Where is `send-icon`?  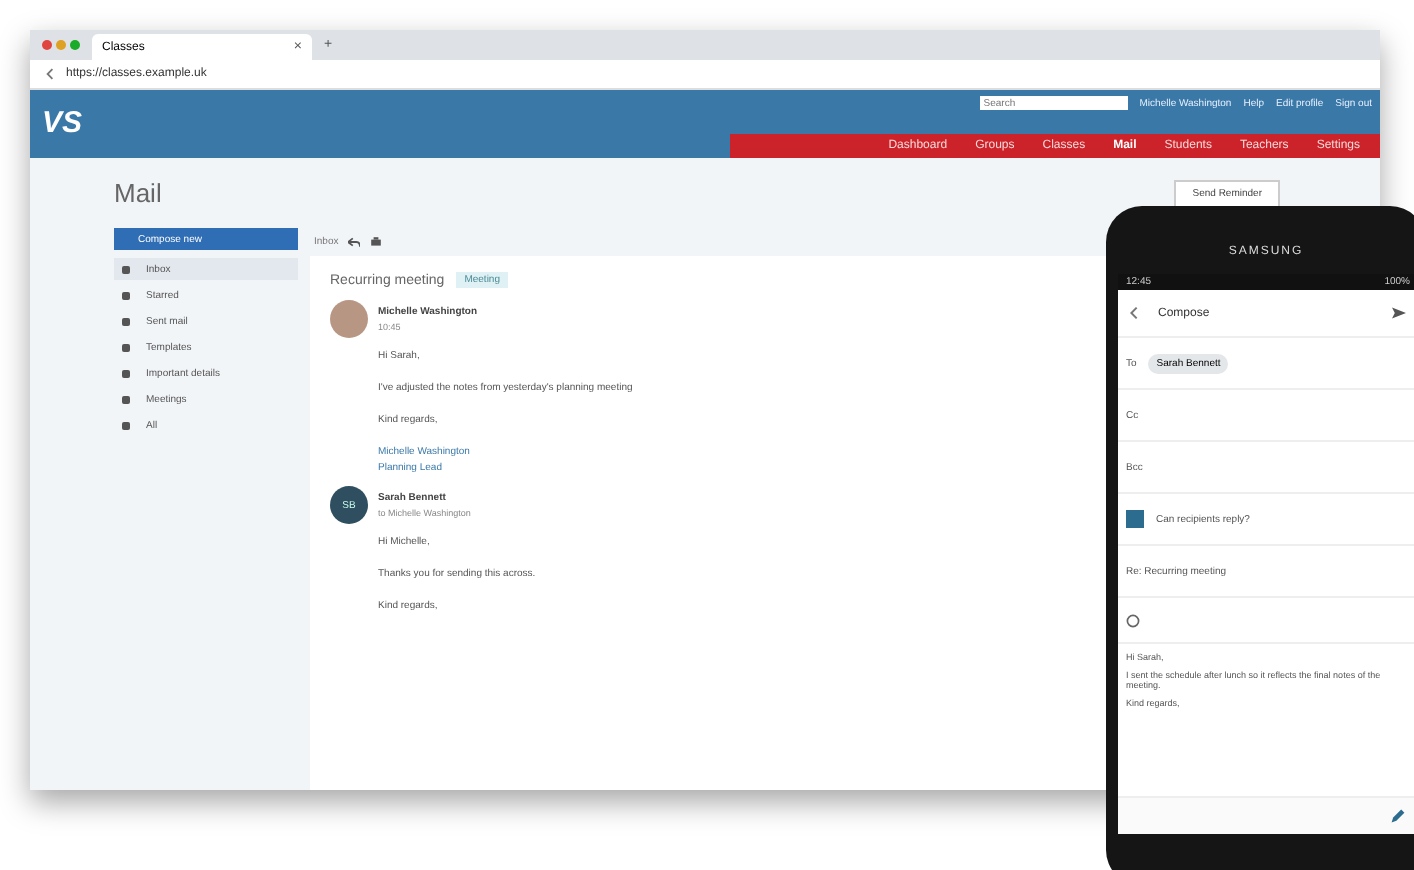
send-icon is located at coordinates (1399, 313).